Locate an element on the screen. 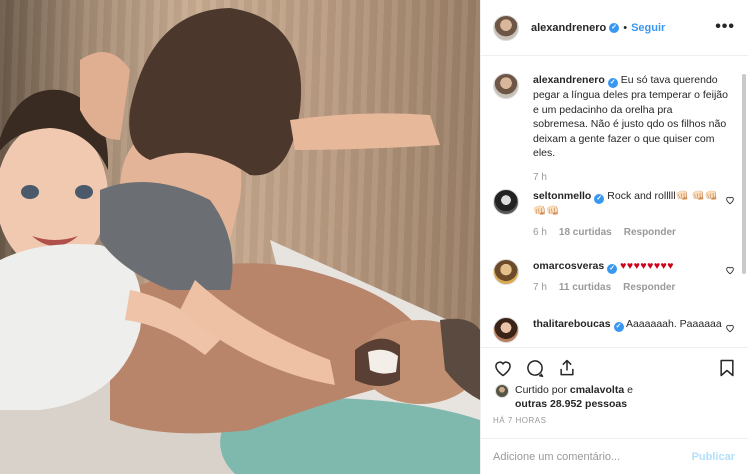 This screenshot has height=474, width=748. share-icon is located at coordinates (567, 368).